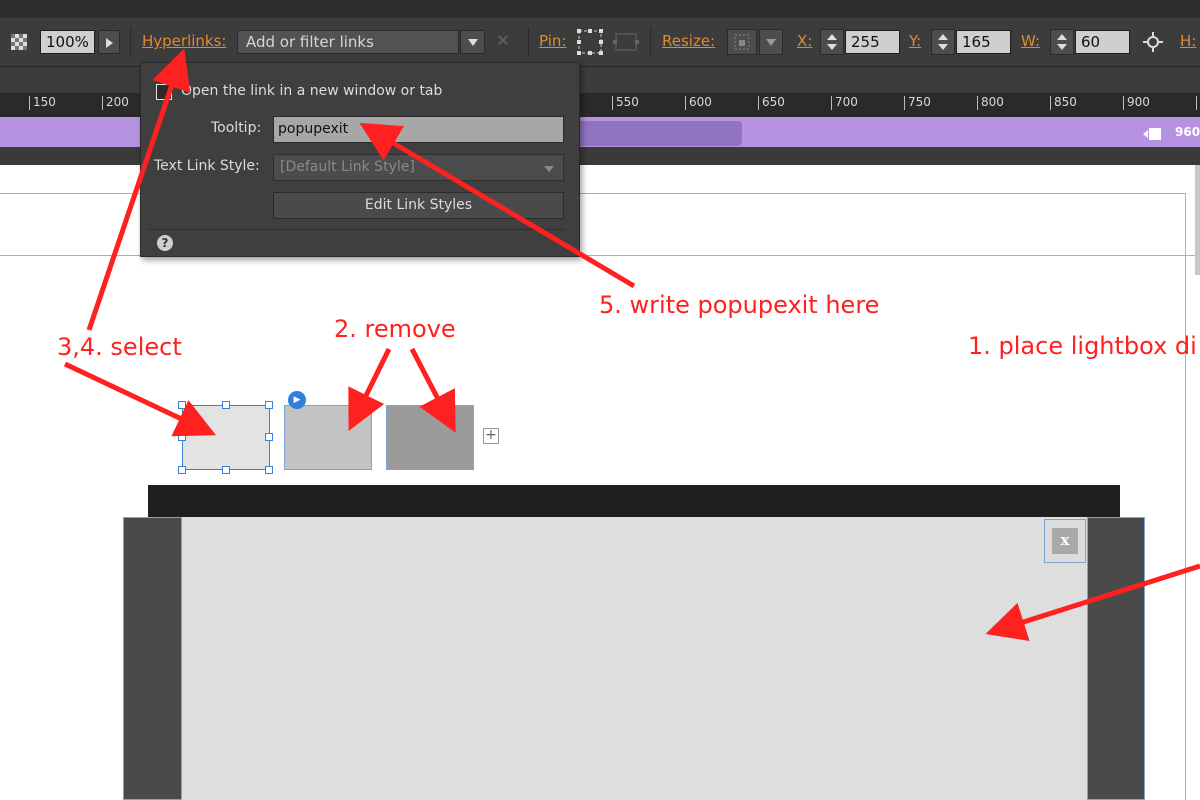  Describe the element at coordinates (805, 41) in the screenshot. I see `x-label: X:` at that location.